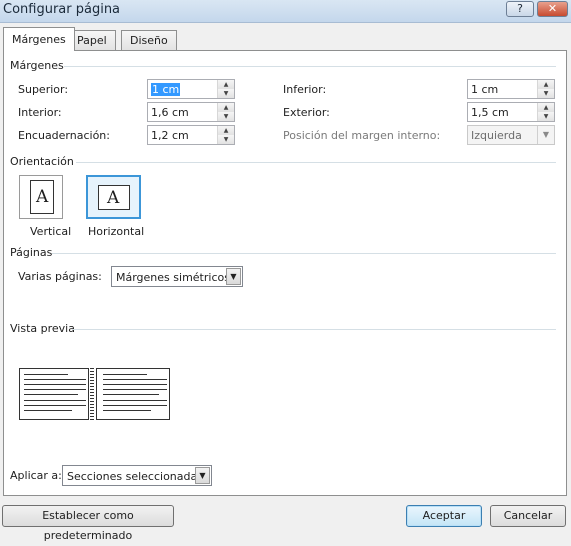 The height and width of the screenshot is (546, 571). I want to click on apply-select: Secciones seleccionadas ▼, so click(137, 475).